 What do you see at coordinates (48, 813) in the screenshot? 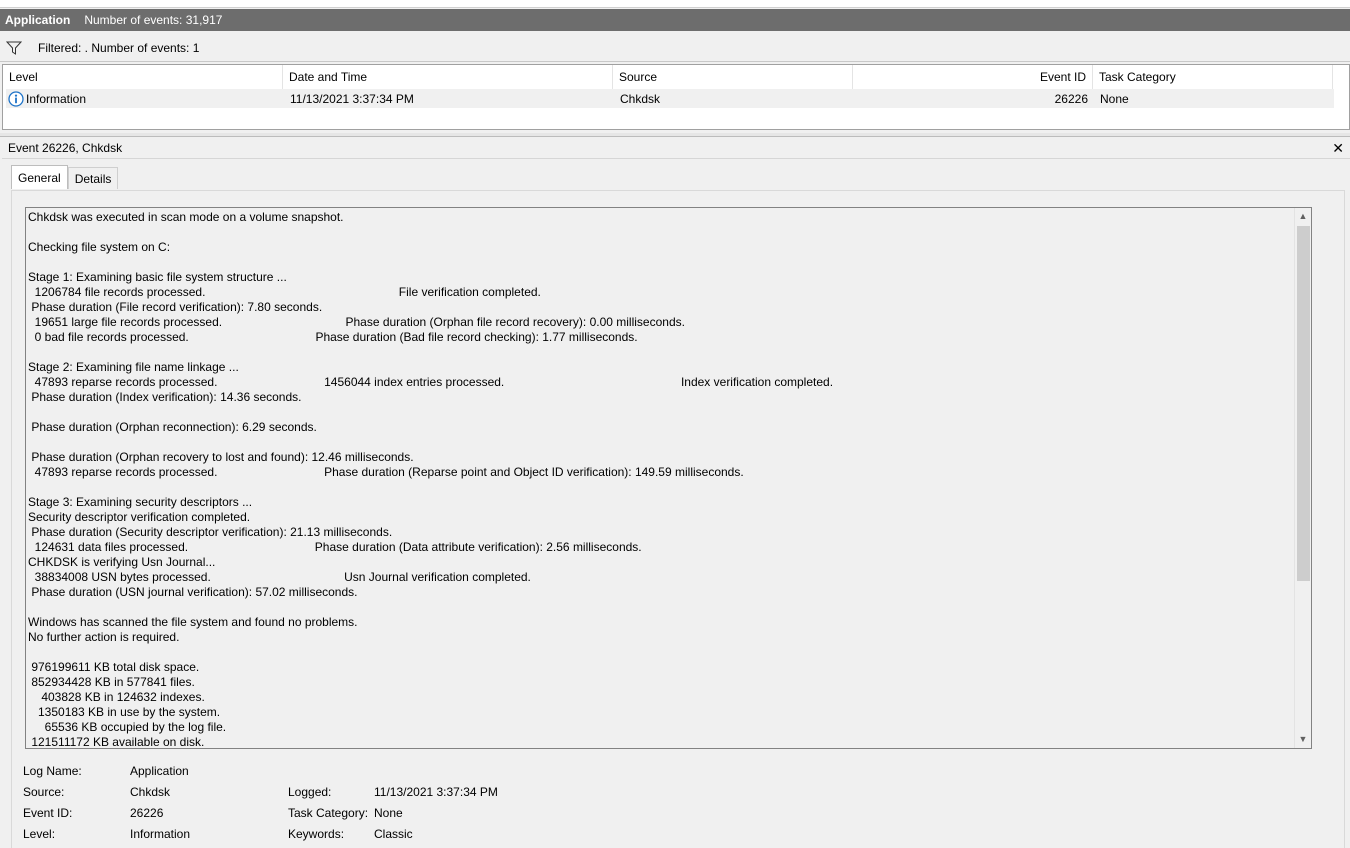
I see `event-id-label: Event ID:` at bounding box center [48, 813].